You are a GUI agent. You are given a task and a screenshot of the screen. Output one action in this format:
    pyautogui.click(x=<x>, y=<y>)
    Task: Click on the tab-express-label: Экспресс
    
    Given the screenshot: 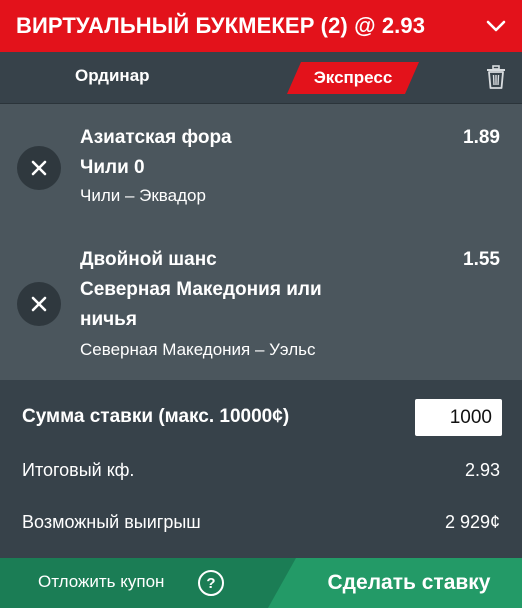 What is the action you would take?
    pyautogui.click(x=353, y=77)
    